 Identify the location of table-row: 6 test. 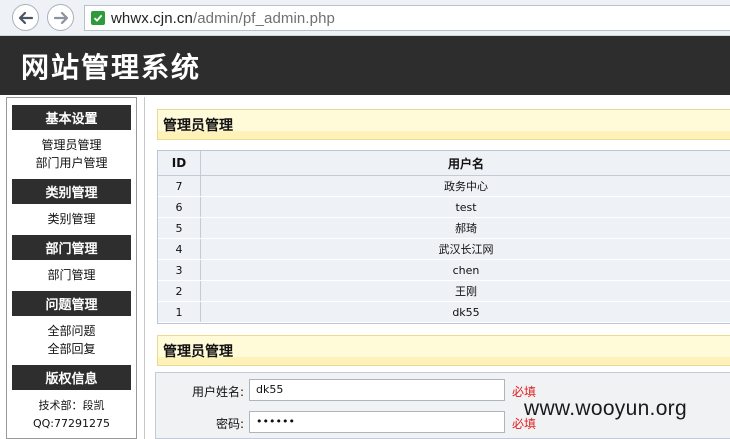
(444, 207).